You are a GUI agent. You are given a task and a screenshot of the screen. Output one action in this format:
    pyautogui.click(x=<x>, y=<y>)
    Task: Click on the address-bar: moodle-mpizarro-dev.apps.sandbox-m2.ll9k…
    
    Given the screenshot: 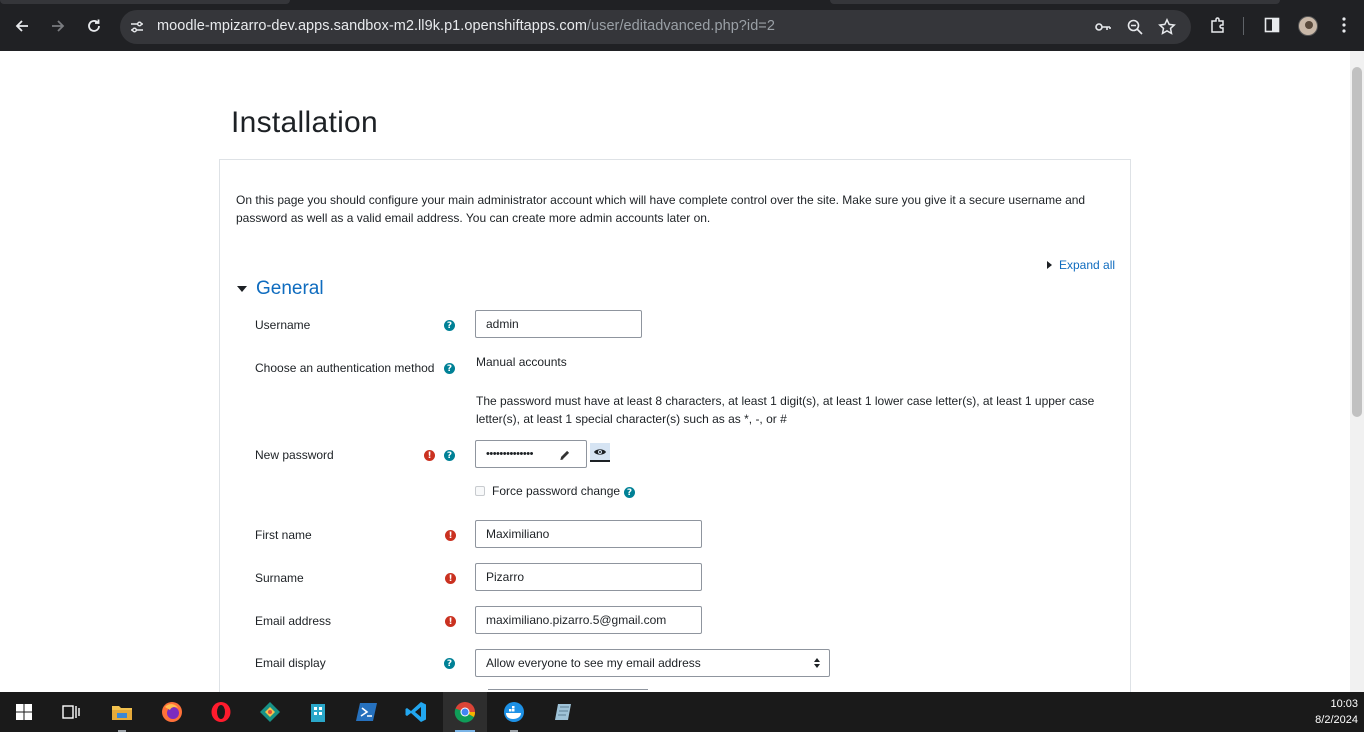 What is the action you would take?
    pyautogui.click(x=655, y=27)
    